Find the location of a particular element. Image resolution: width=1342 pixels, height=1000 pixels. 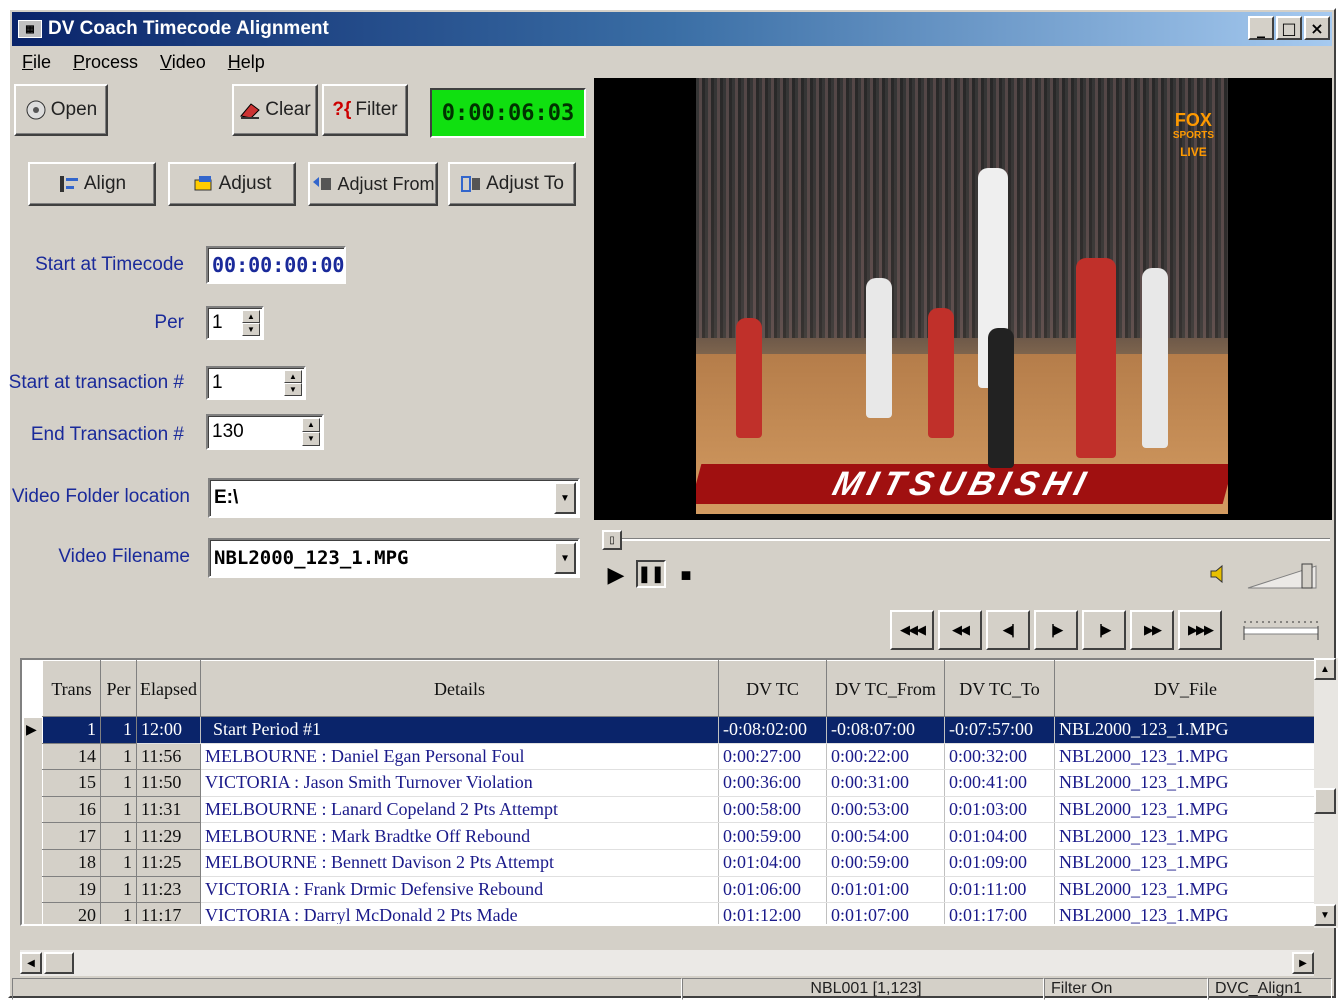

frame-button: |▶ is located at coordinates (1056, 630).